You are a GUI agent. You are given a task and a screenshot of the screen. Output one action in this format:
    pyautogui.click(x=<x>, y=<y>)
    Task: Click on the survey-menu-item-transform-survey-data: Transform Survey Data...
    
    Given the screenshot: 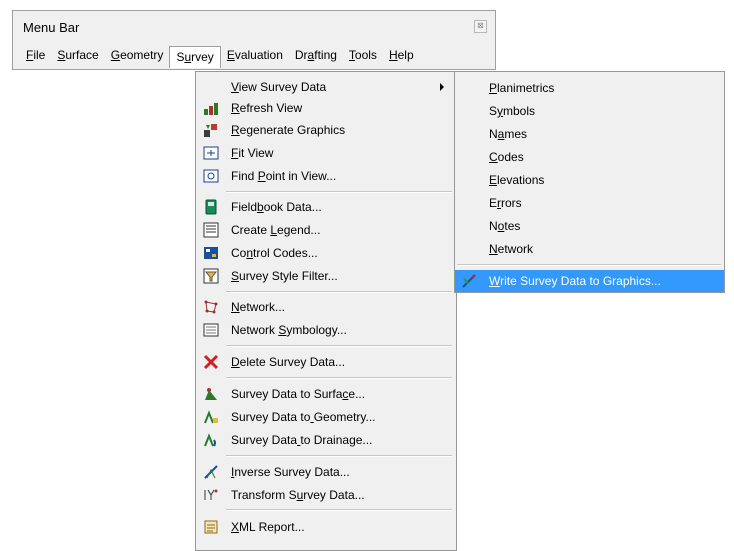 What is the action you would take?
    pyautogui.click(x=326, y=495)
    